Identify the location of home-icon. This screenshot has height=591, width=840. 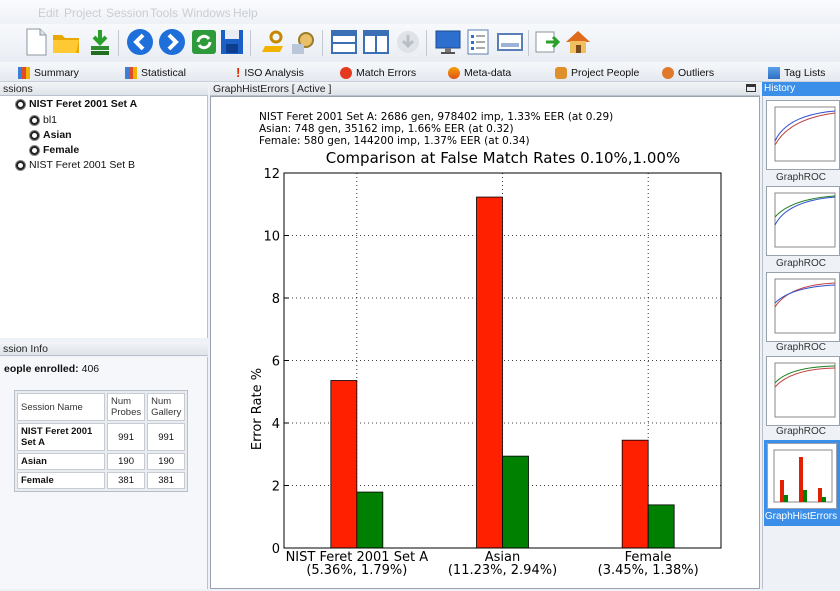
(578, 42).